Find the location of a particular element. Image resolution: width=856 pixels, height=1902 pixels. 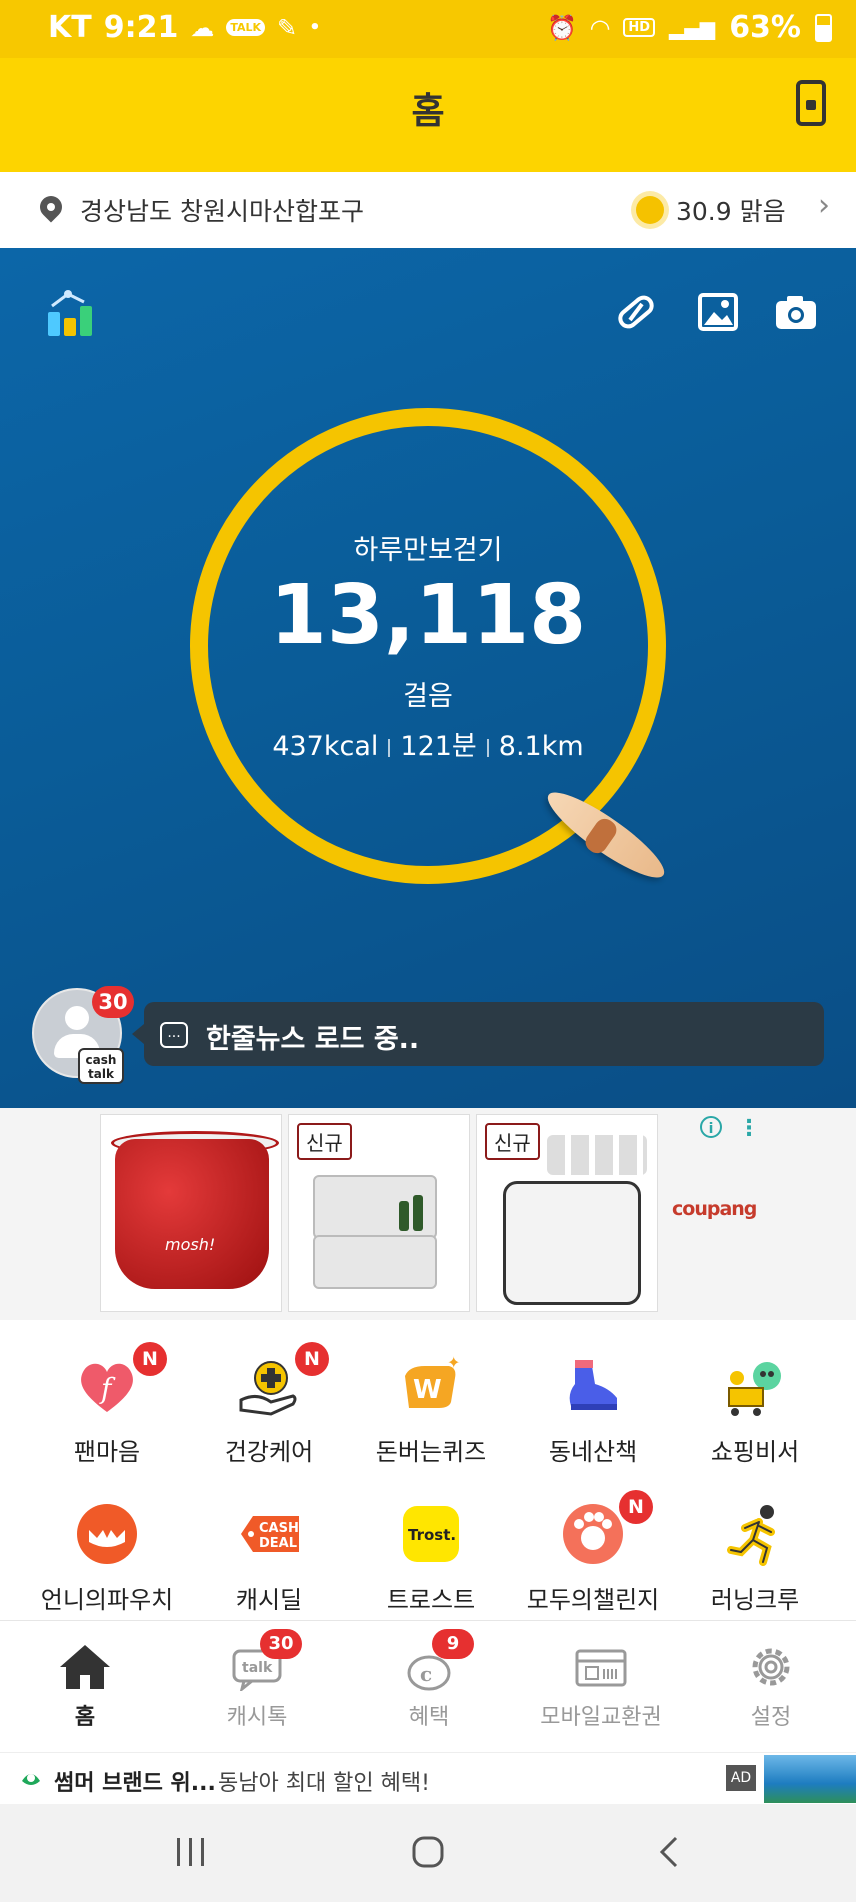

menu-item-label: 모두의챌린지 is located at coordinates (593, 1600).